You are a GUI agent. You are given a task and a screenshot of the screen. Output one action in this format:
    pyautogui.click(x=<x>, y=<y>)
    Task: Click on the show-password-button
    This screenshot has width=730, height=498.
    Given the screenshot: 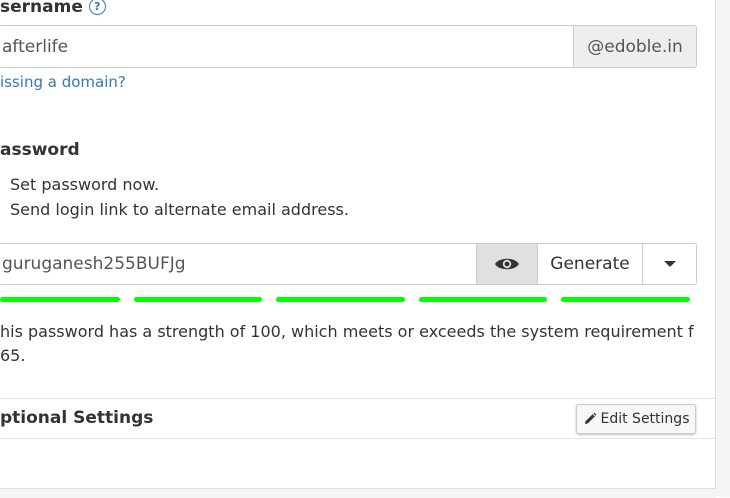 What is the action you would take?
    pyautogui.click(x=506, y=264)
    